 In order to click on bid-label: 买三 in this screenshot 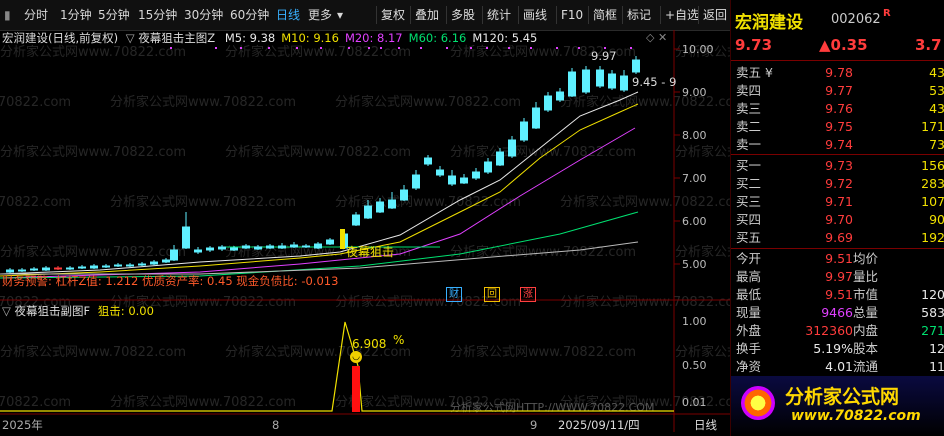, I will do `click(749, 201)`.